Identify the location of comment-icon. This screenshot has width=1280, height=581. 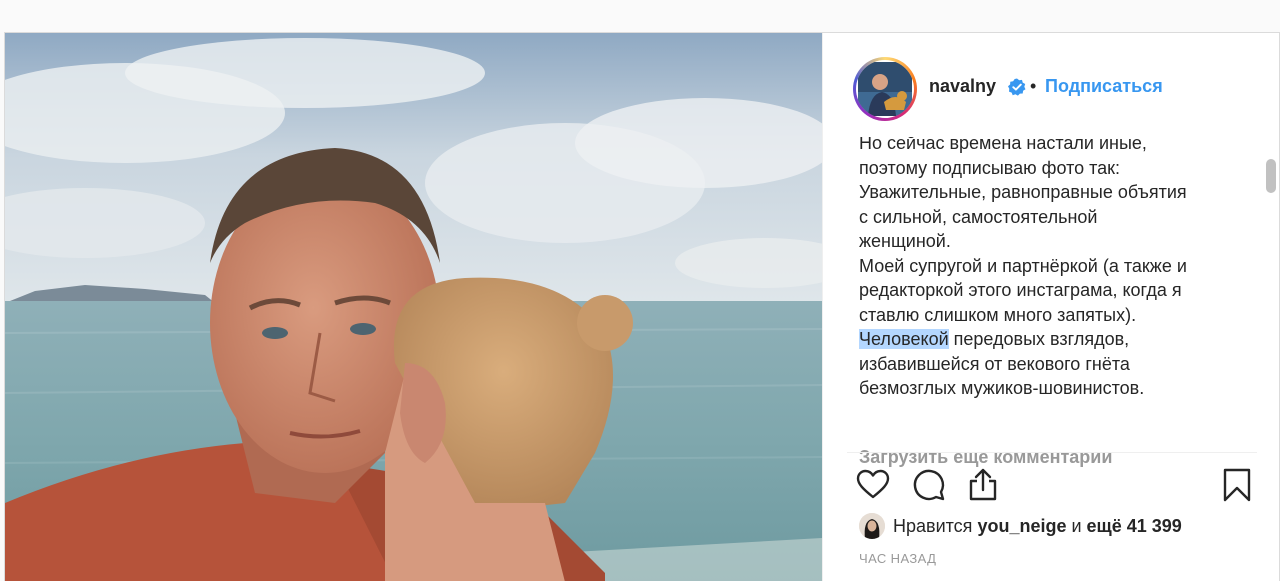
(929, 485).